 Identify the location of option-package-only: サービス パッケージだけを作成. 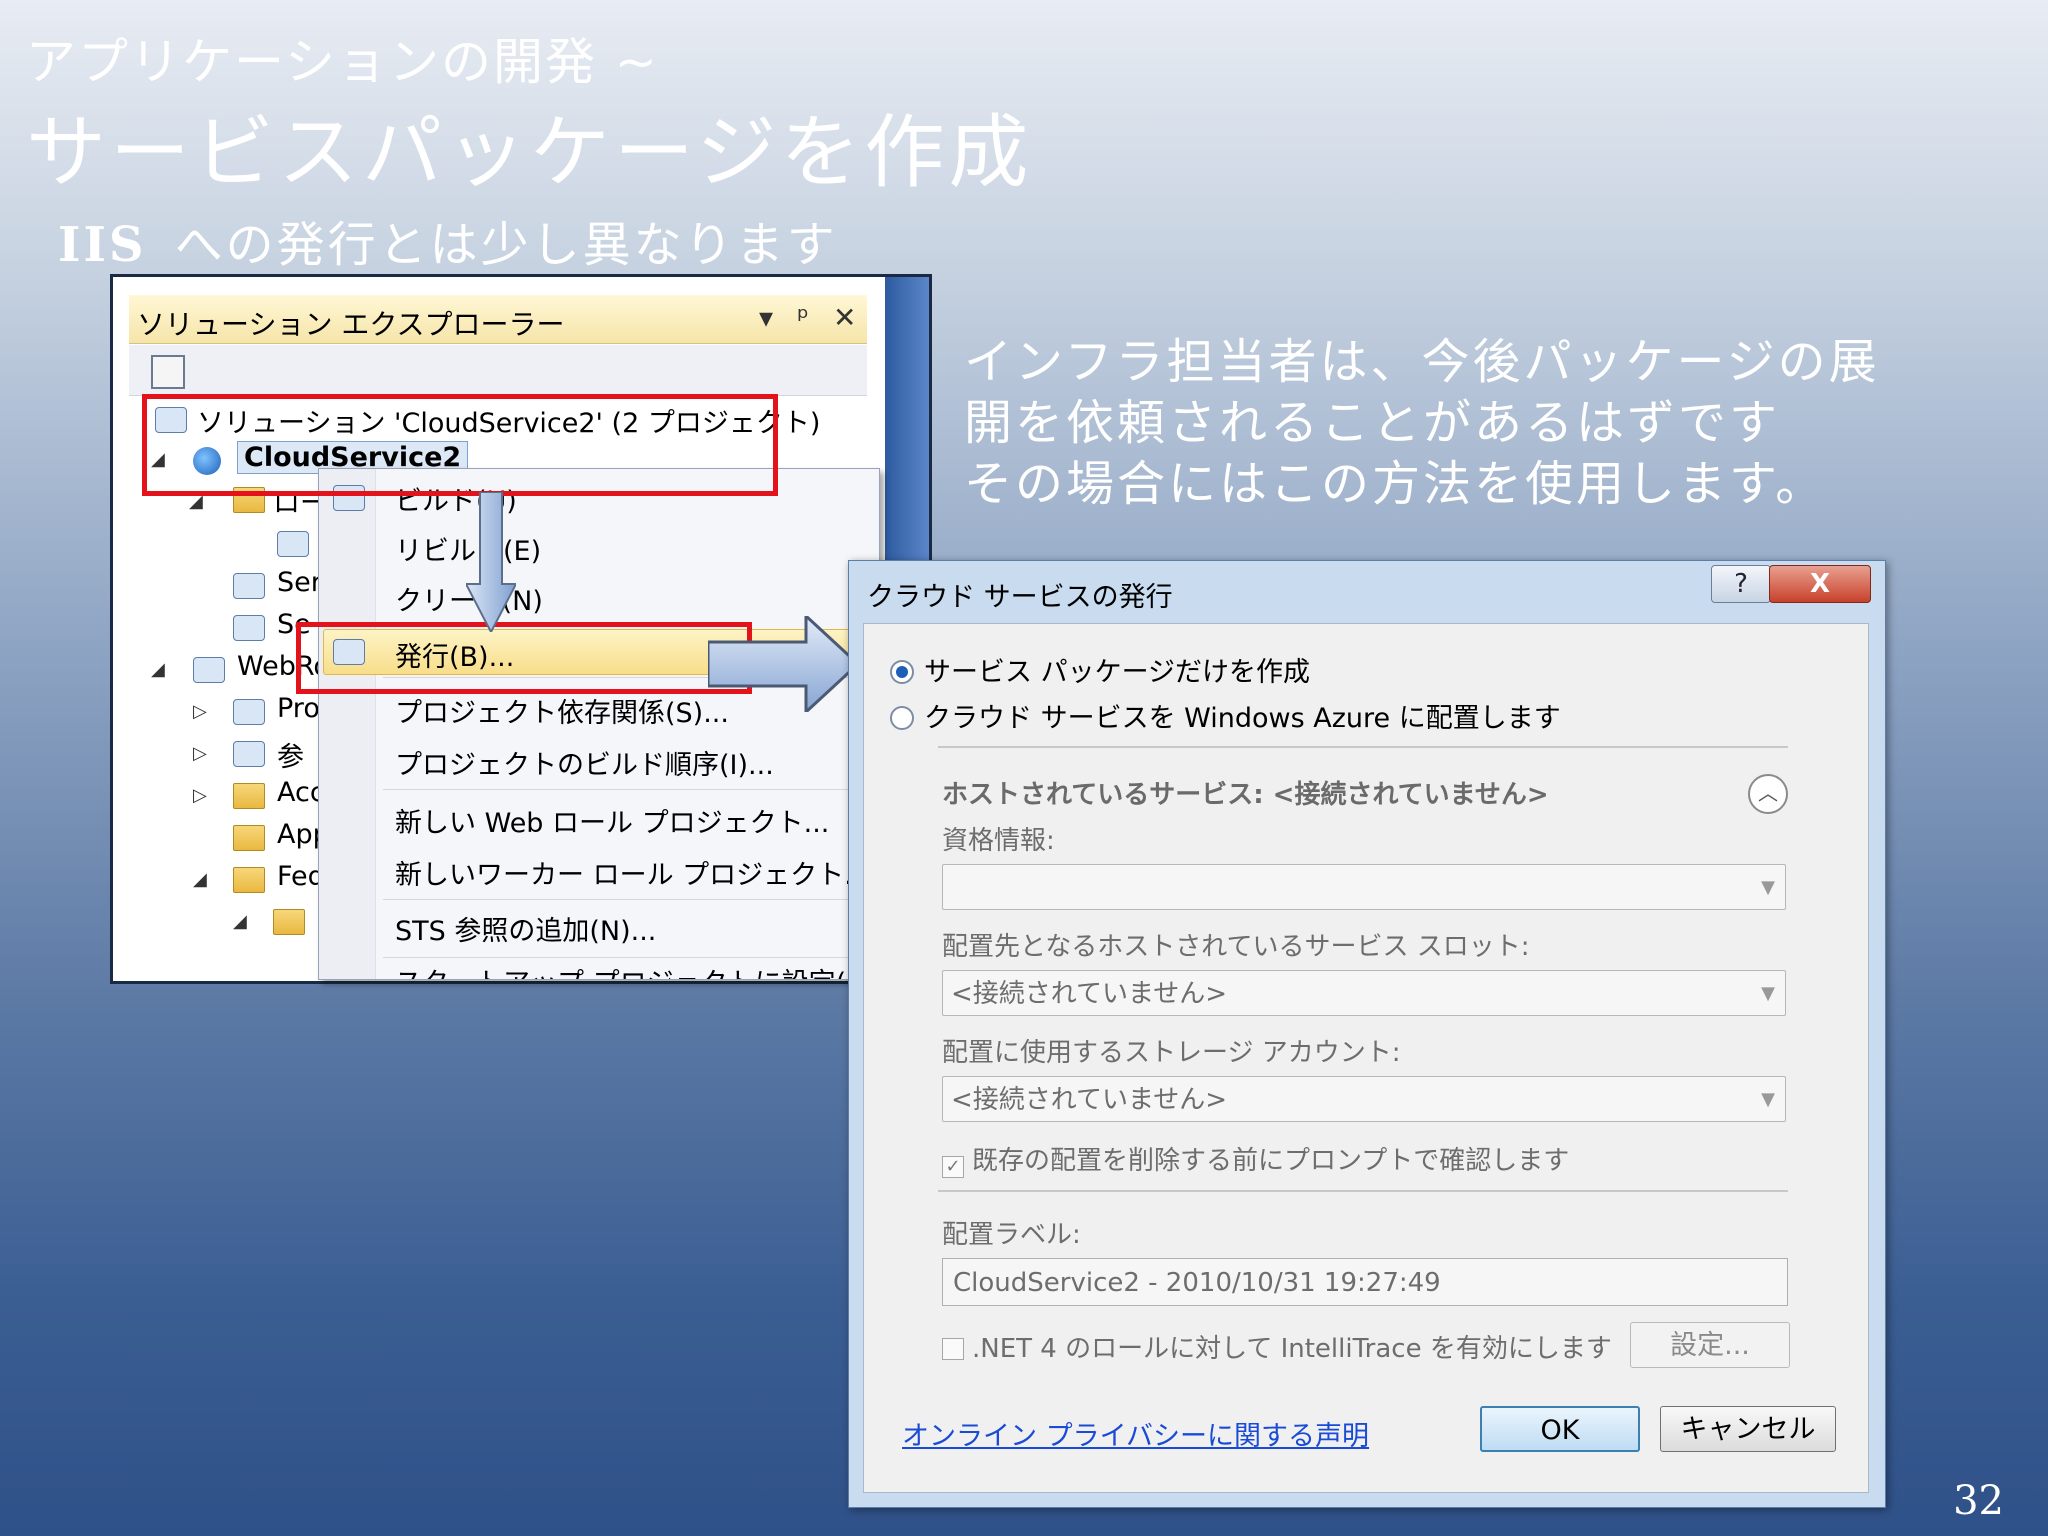
(1100, 669).